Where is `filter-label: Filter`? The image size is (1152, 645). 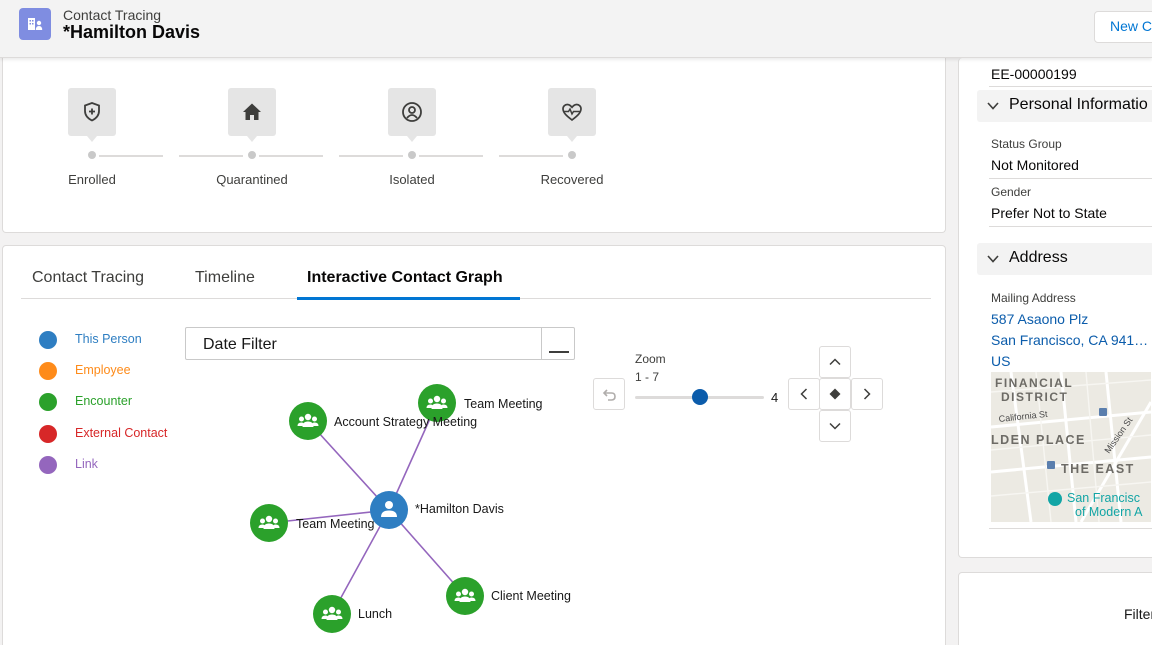 filter-label: Filter is located at coordinates (1138, 614).